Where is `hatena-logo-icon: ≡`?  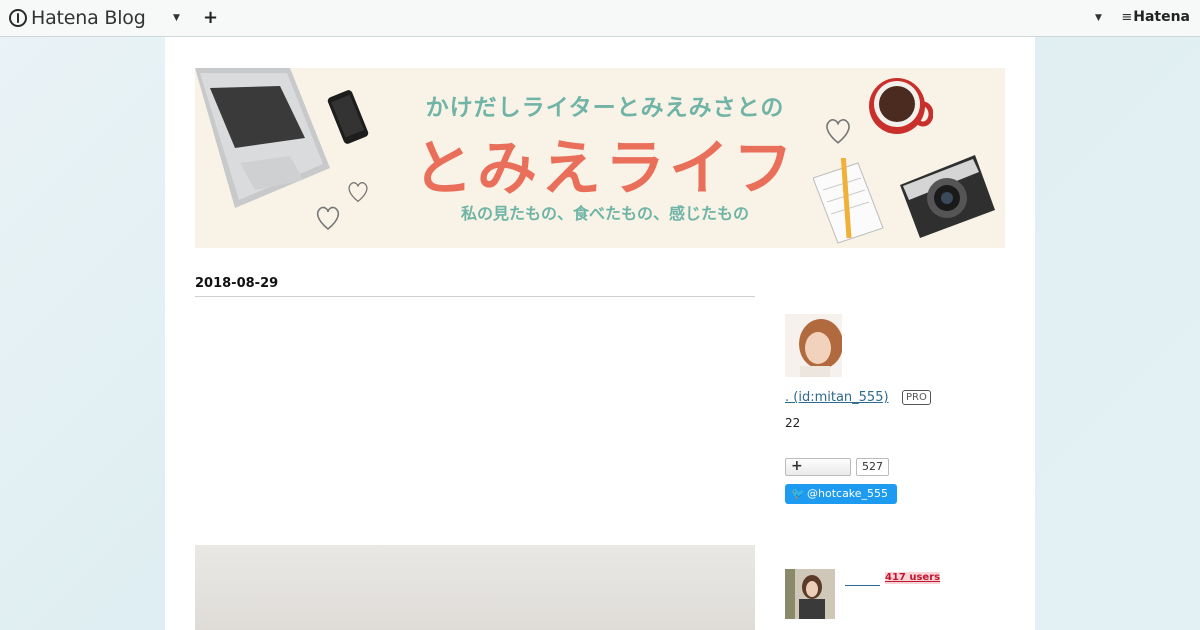
hatena-logo-icon: ≡ is located at coordinates (1126, 17).